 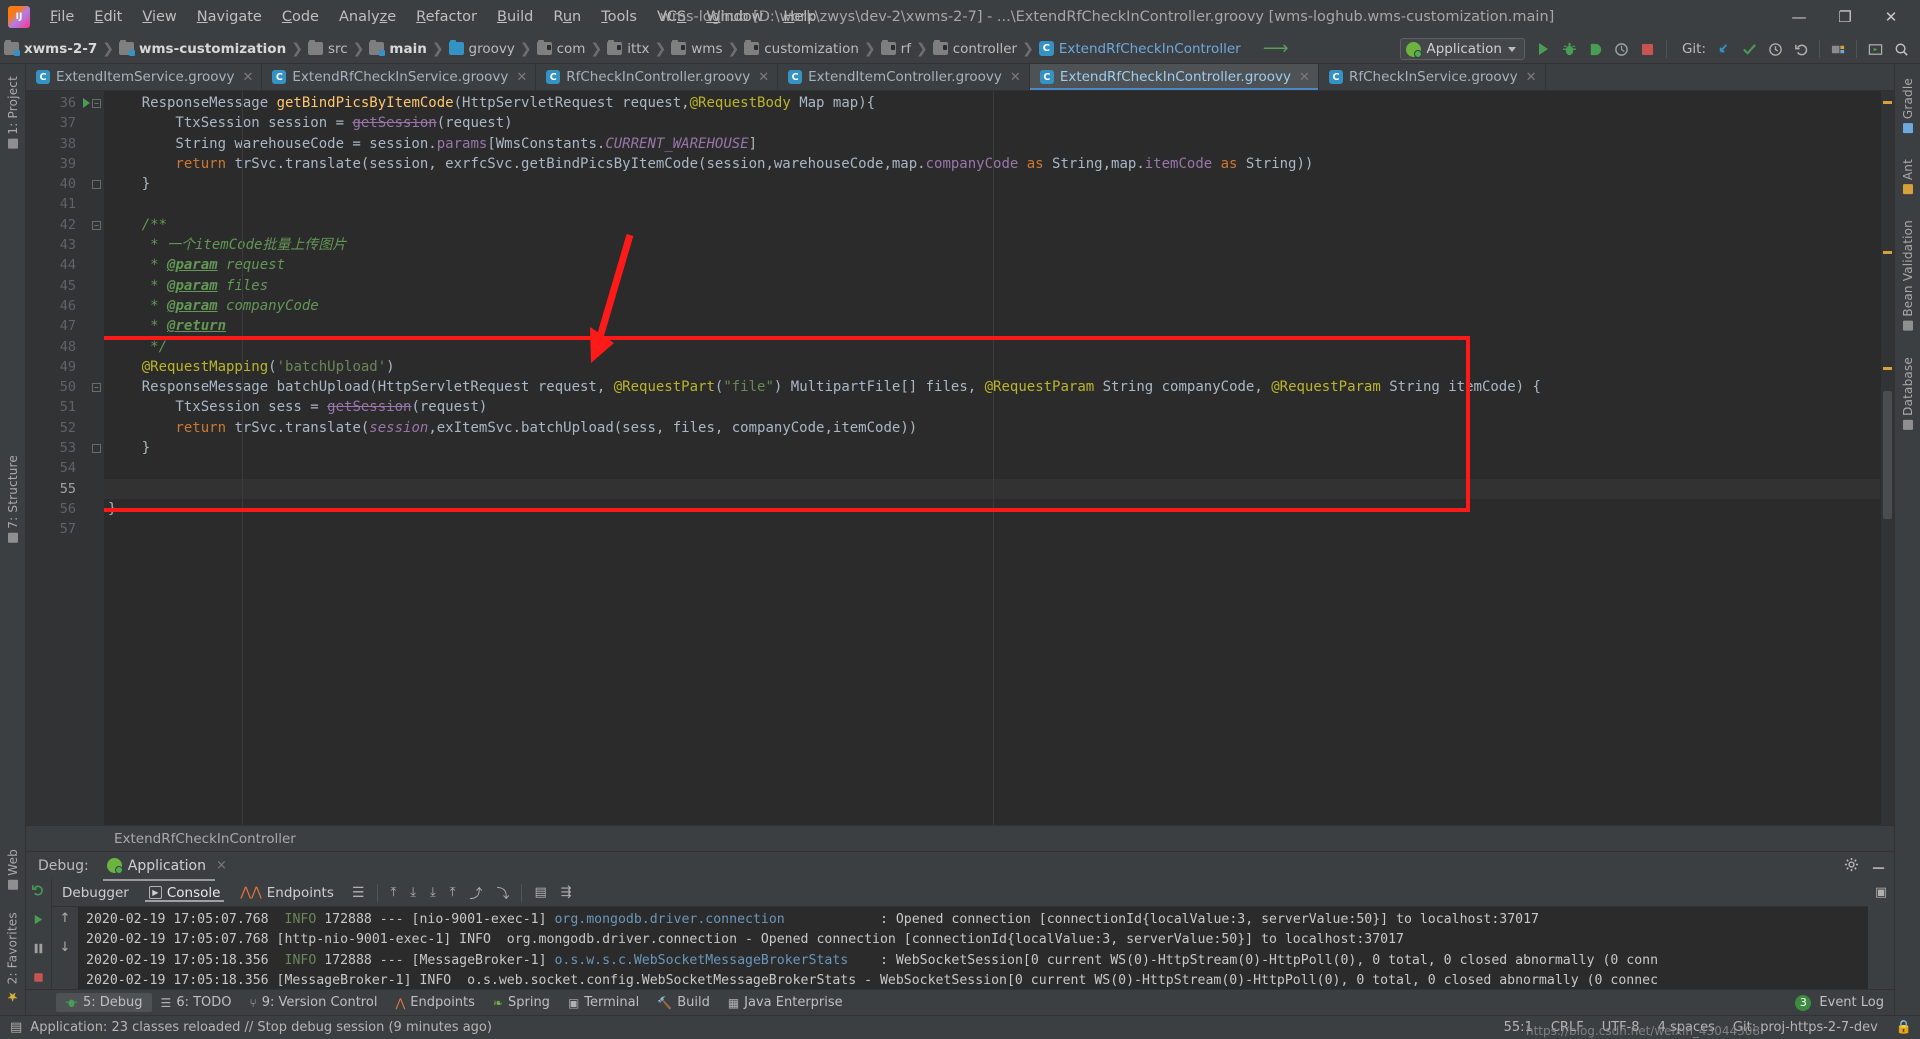 I want to click on profiler-button, so click(x=1622, y=49).